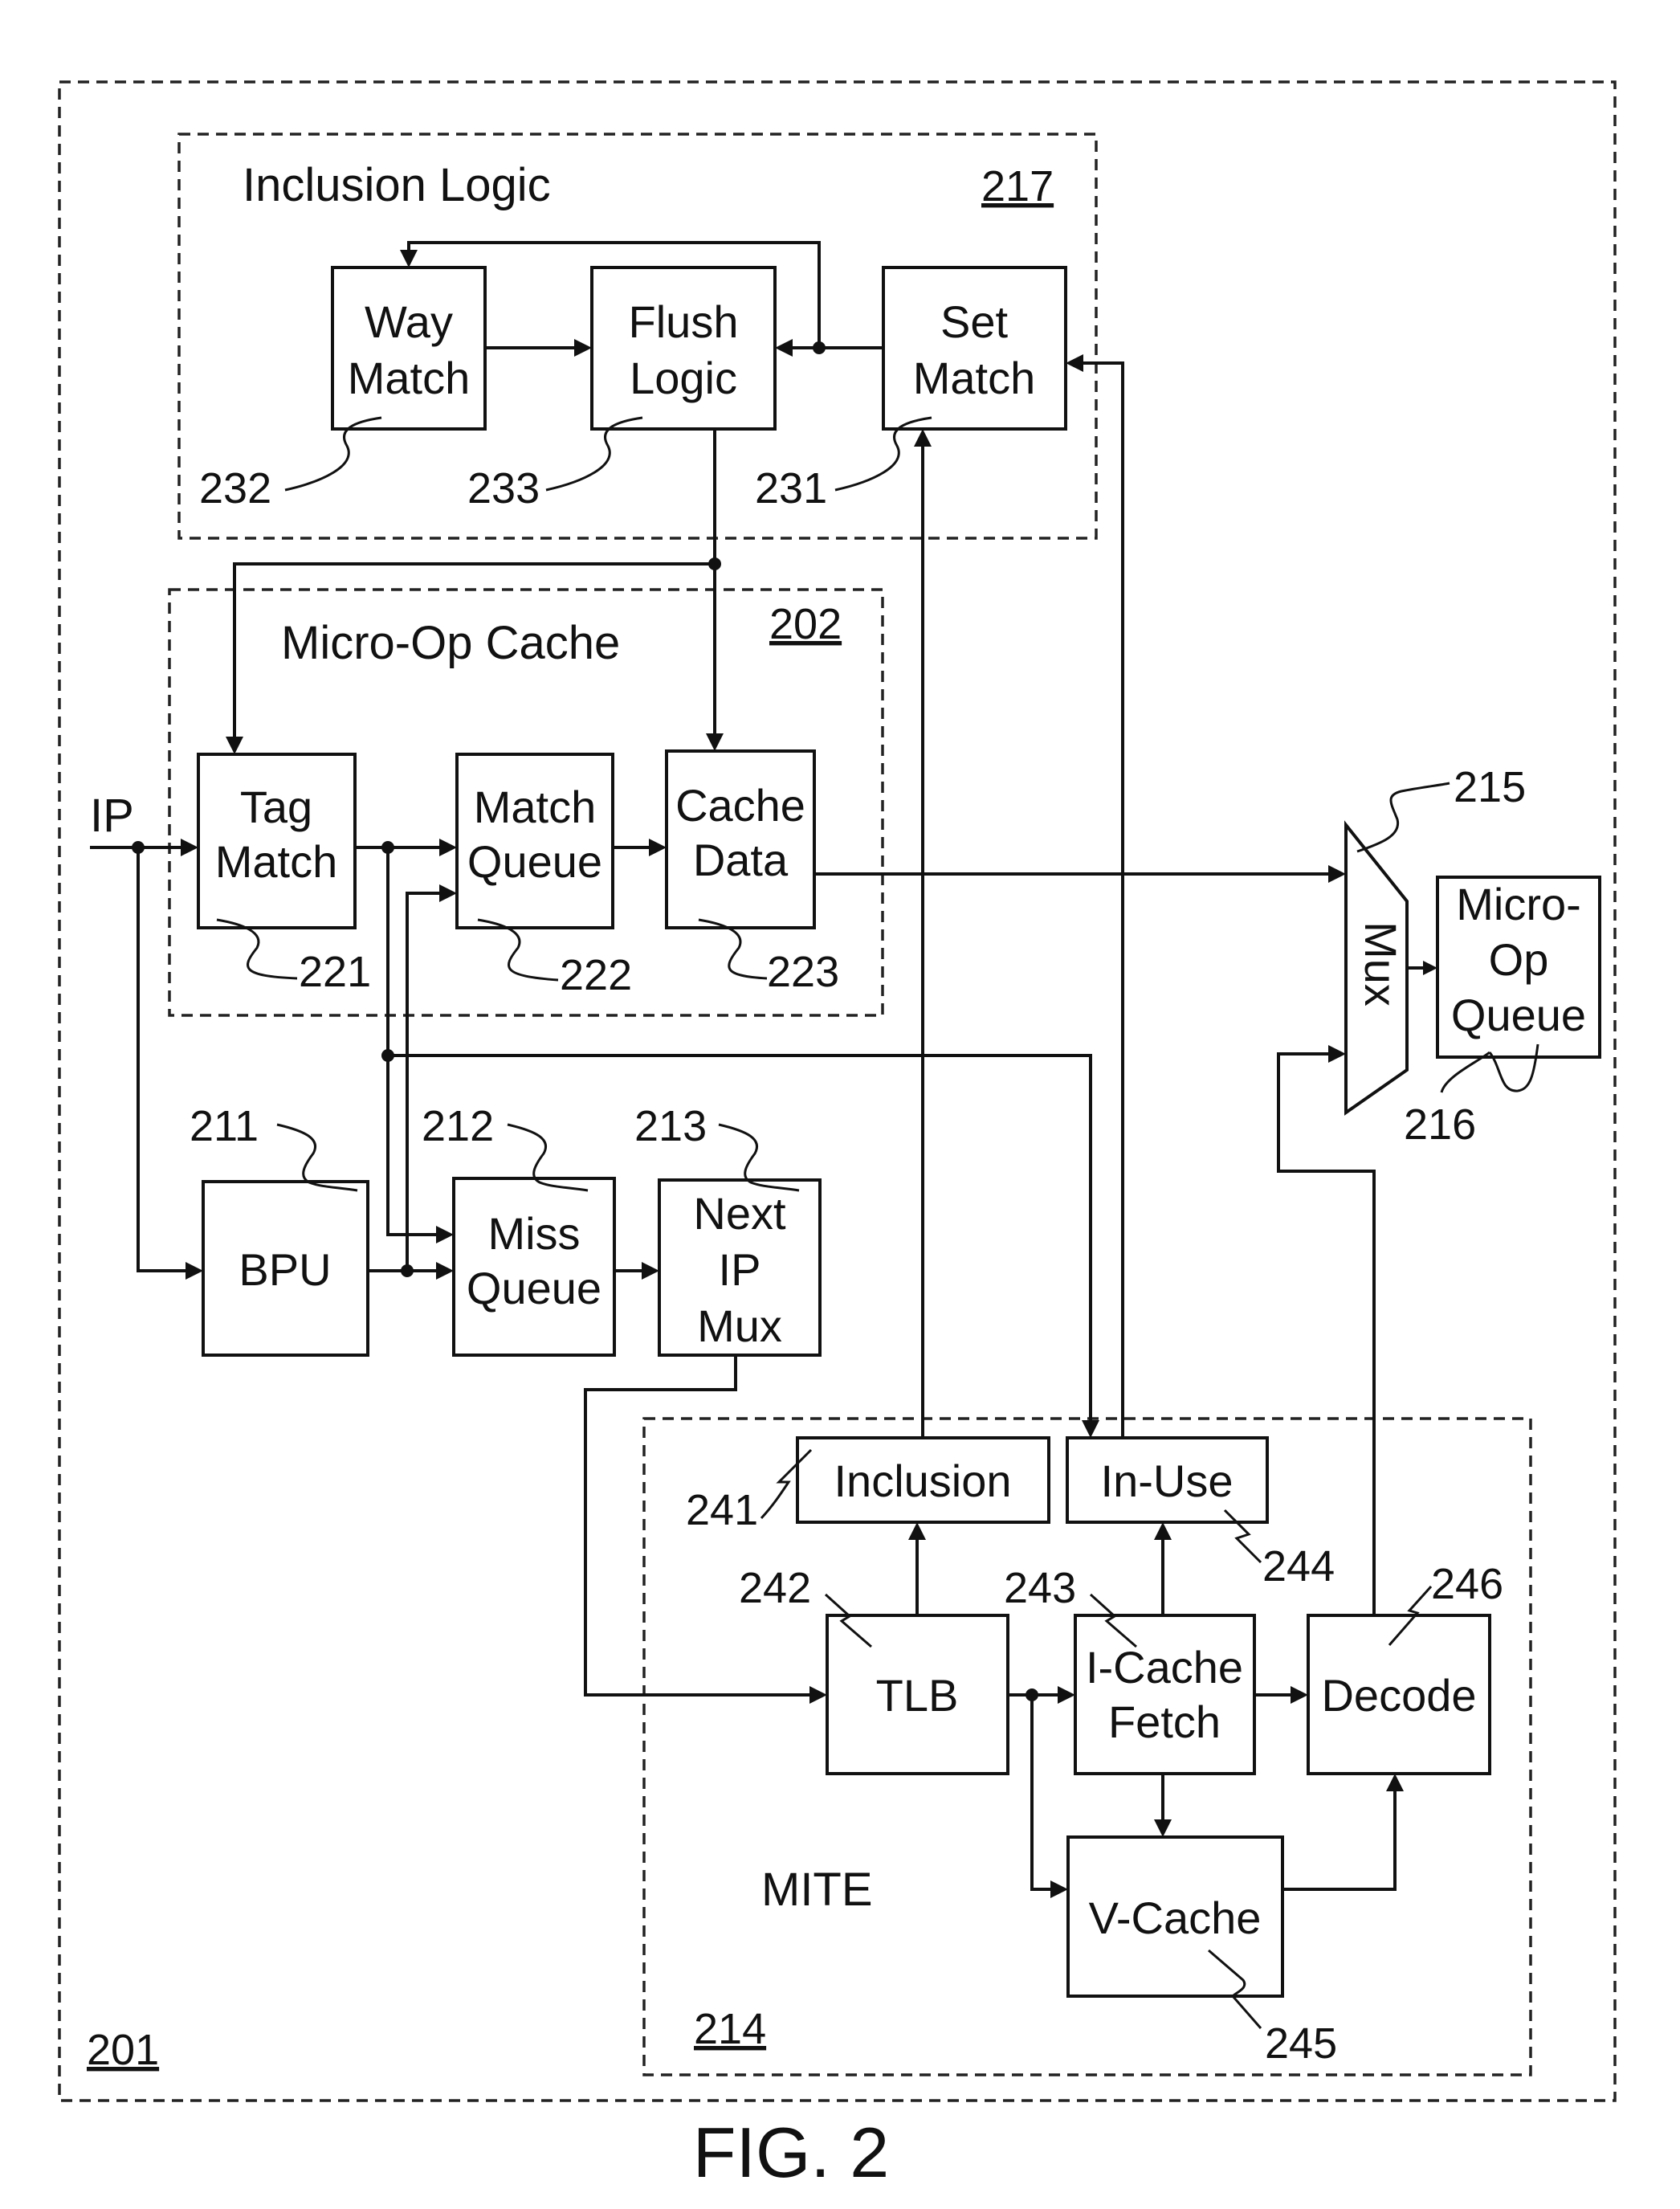  I want to click on ref-231: 231, so click(791, 488).